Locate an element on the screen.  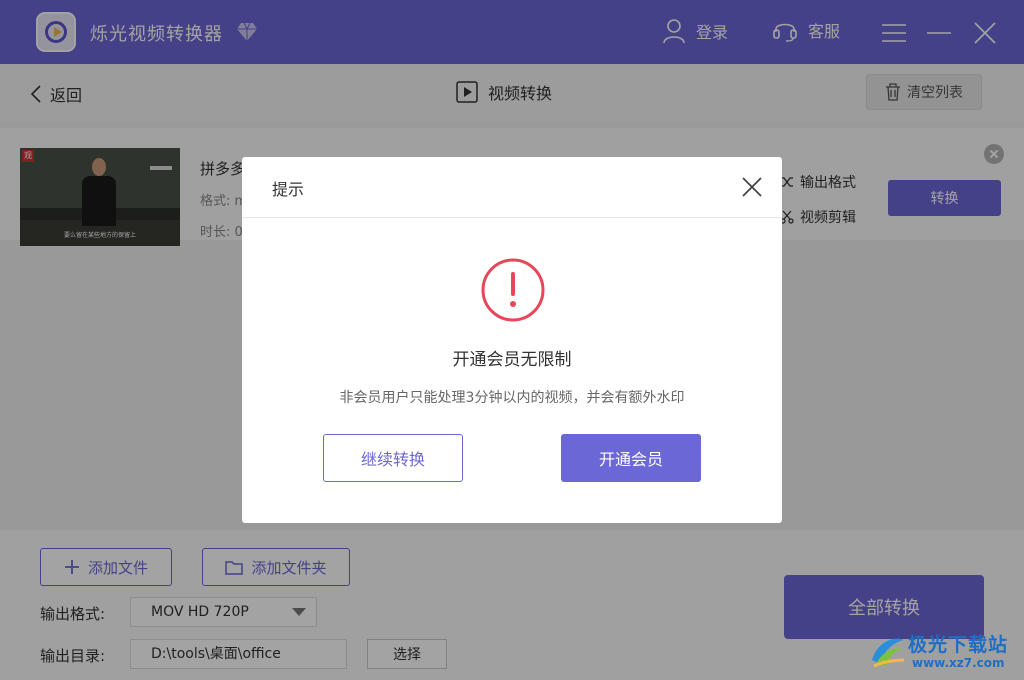
close-icon is located at coordinates (752, 187).